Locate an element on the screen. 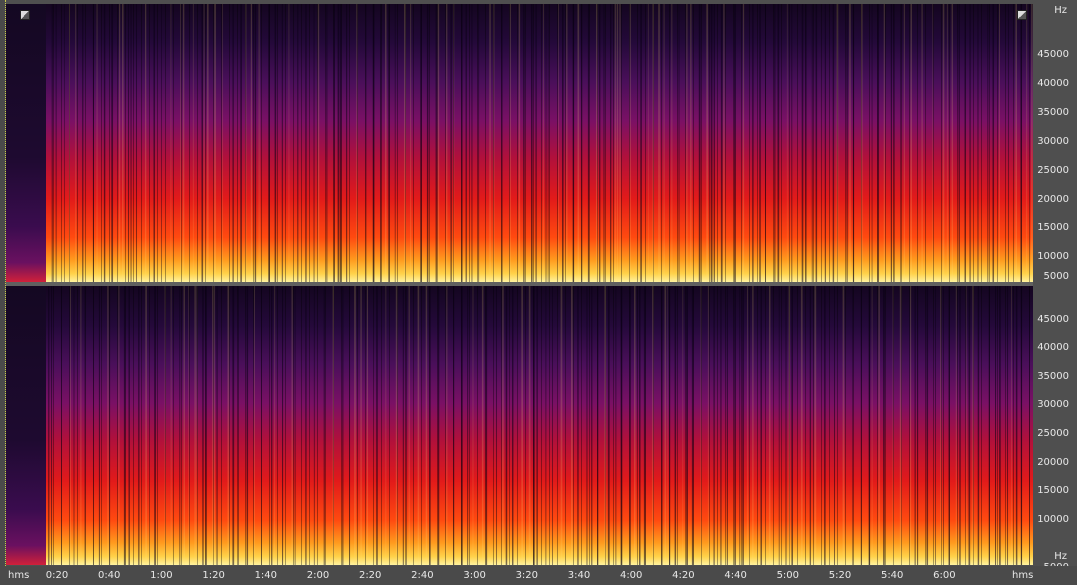 The image size is (1077, 585). time-tick-label: 4:00 is located at coordinates (631, 575).